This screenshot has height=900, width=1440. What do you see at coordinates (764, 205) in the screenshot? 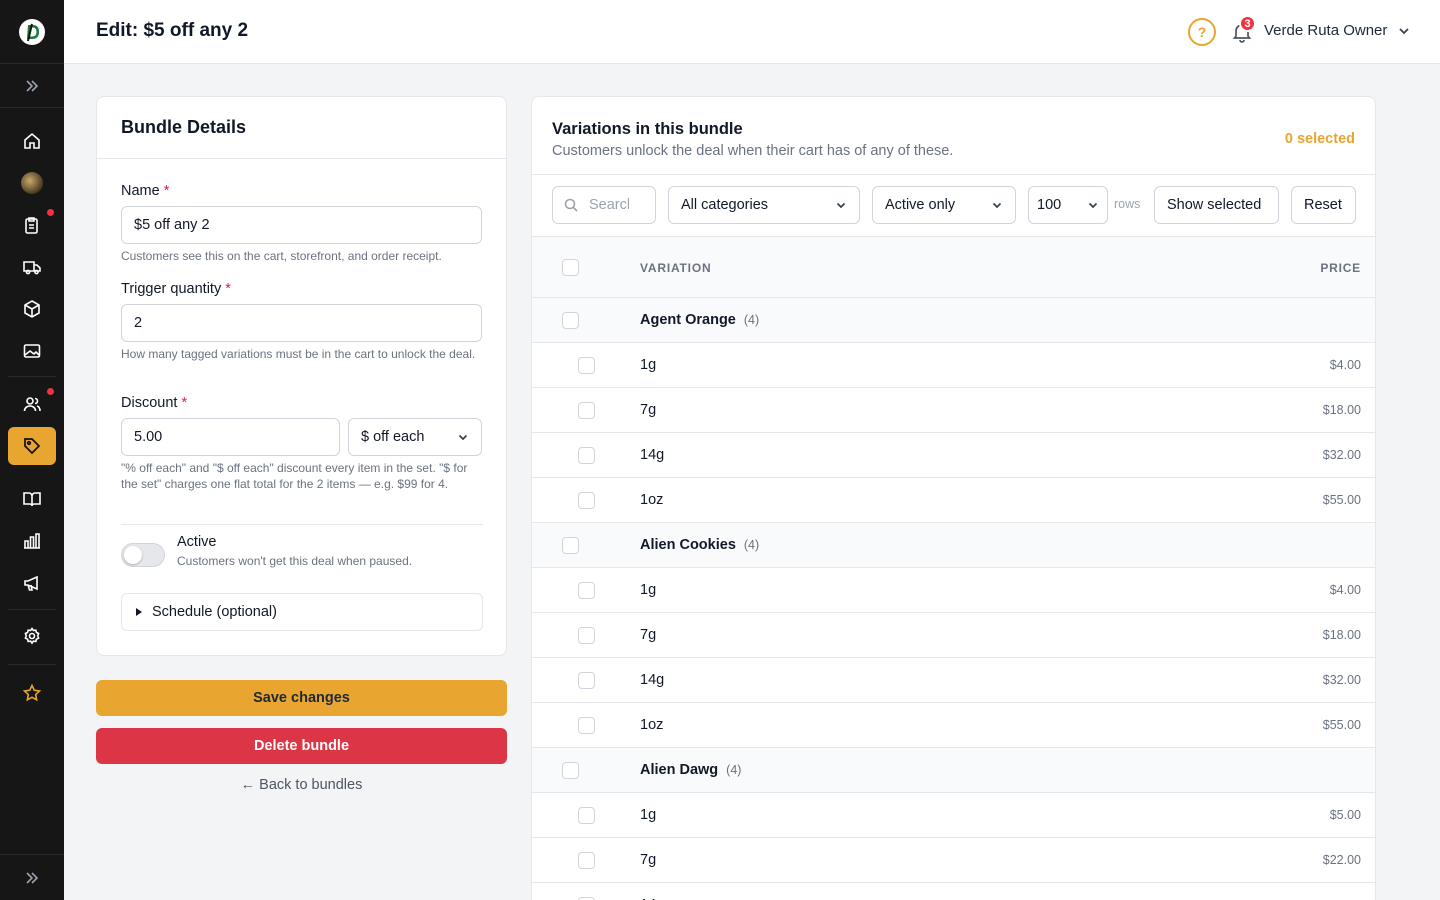
I see `category-filter-select: All categories` at bounding box center [764, 205].